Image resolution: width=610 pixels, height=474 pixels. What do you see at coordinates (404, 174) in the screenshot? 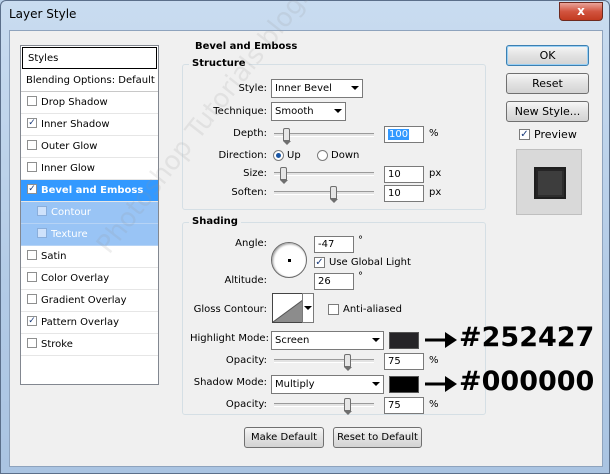
I see `size-input: 10` at bounding box center [404, 174].